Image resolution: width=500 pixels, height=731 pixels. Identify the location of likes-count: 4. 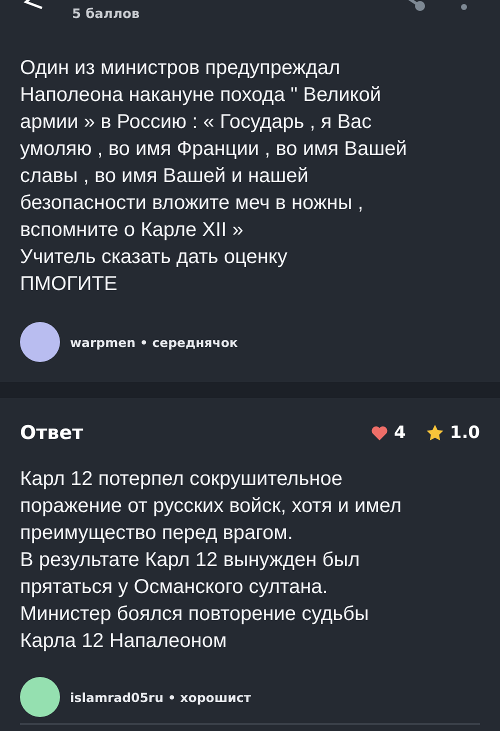
(400, 433).